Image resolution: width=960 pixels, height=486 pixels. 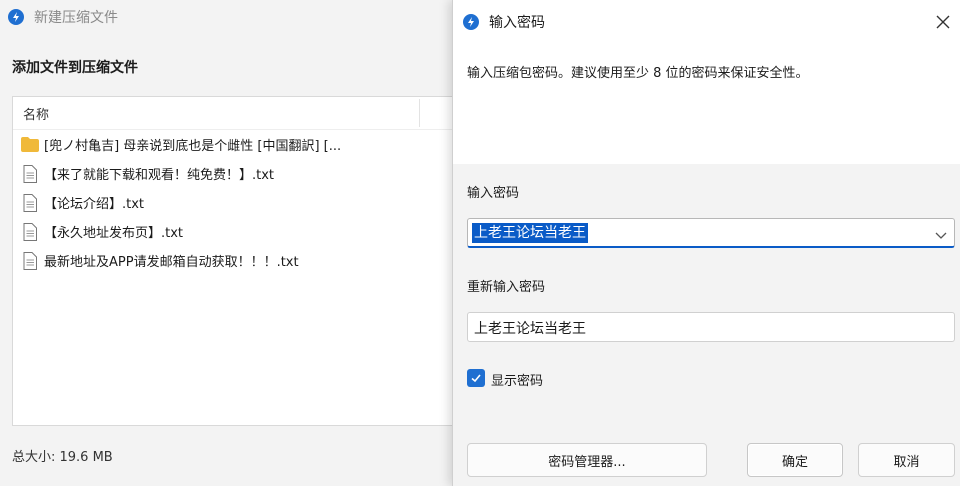 I want to click on show-password-checkbox, so click(x=476, y=378).